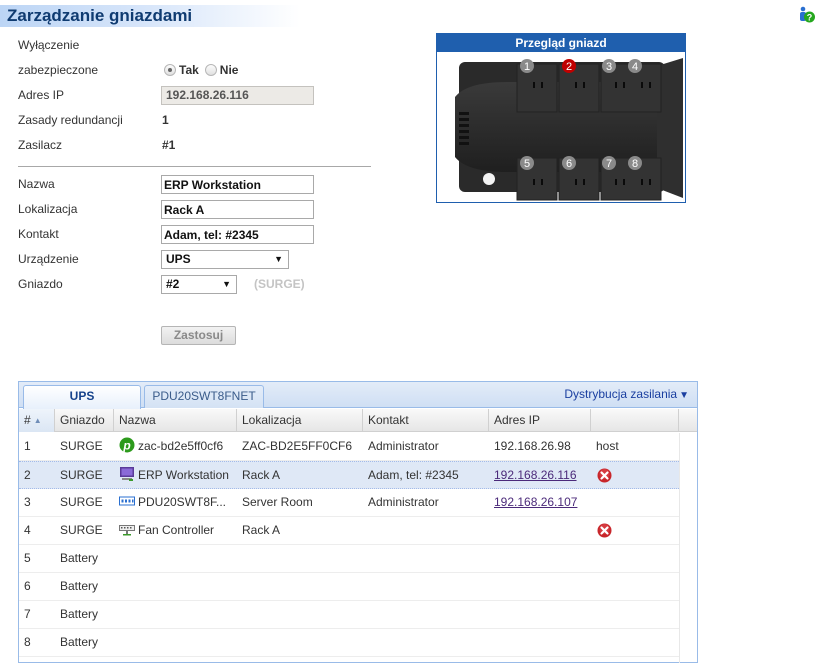 The height and width of the screenshot is (668, 817). What do you see at coordinates (27, 530) in the screenshot?
I see `cell-number: 4` at bounding box center [27, 530].